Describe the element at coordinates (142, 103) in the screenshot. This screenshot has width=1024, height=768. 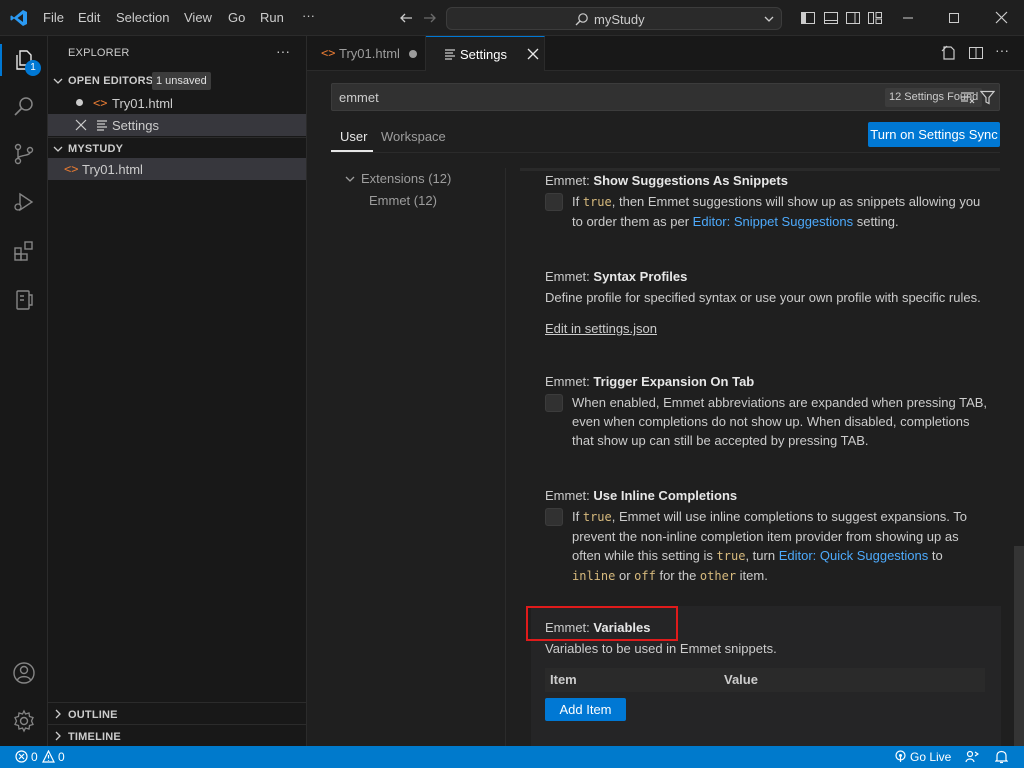
I see `open-editor-label: Try01.html` at that location.